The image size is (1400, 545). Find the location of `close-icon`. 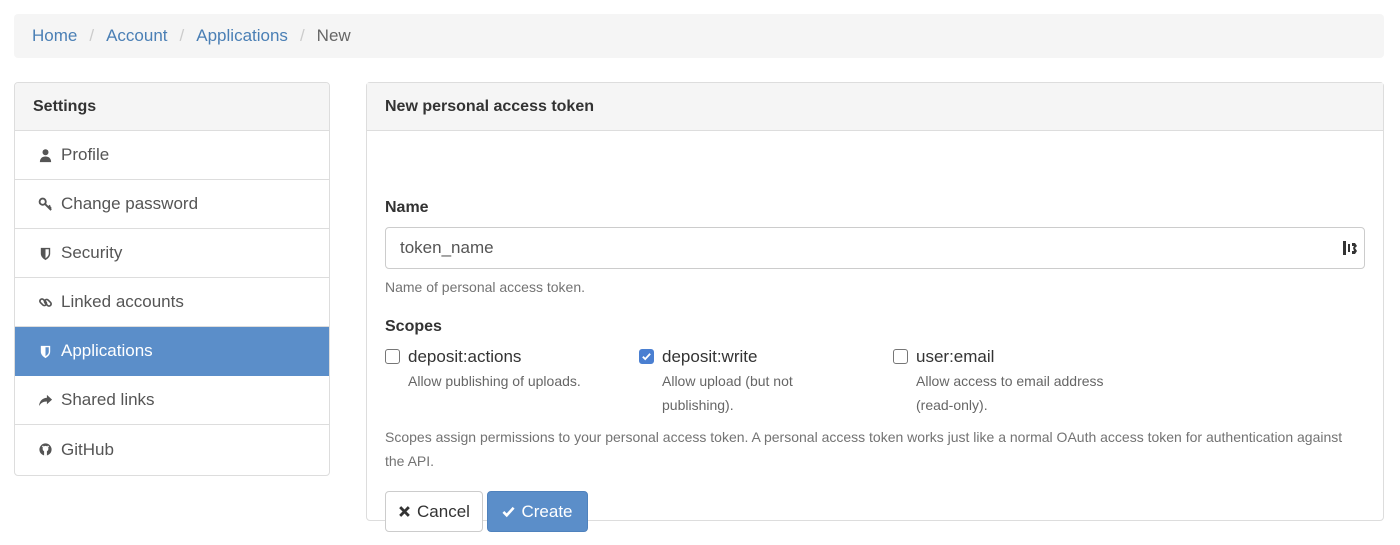

close-icon is located at coordinates (404, 511).